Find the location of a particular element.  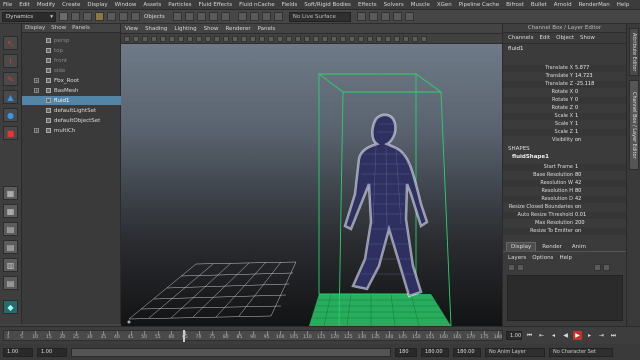

tab-render: Render is located at coordinates (552, 247).